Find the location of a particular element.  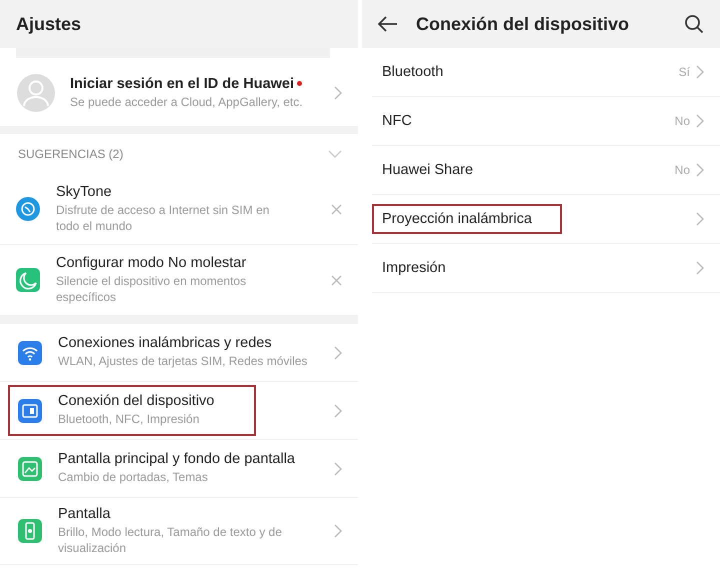

back-arrow-icon is located at coordinates (388, 24).